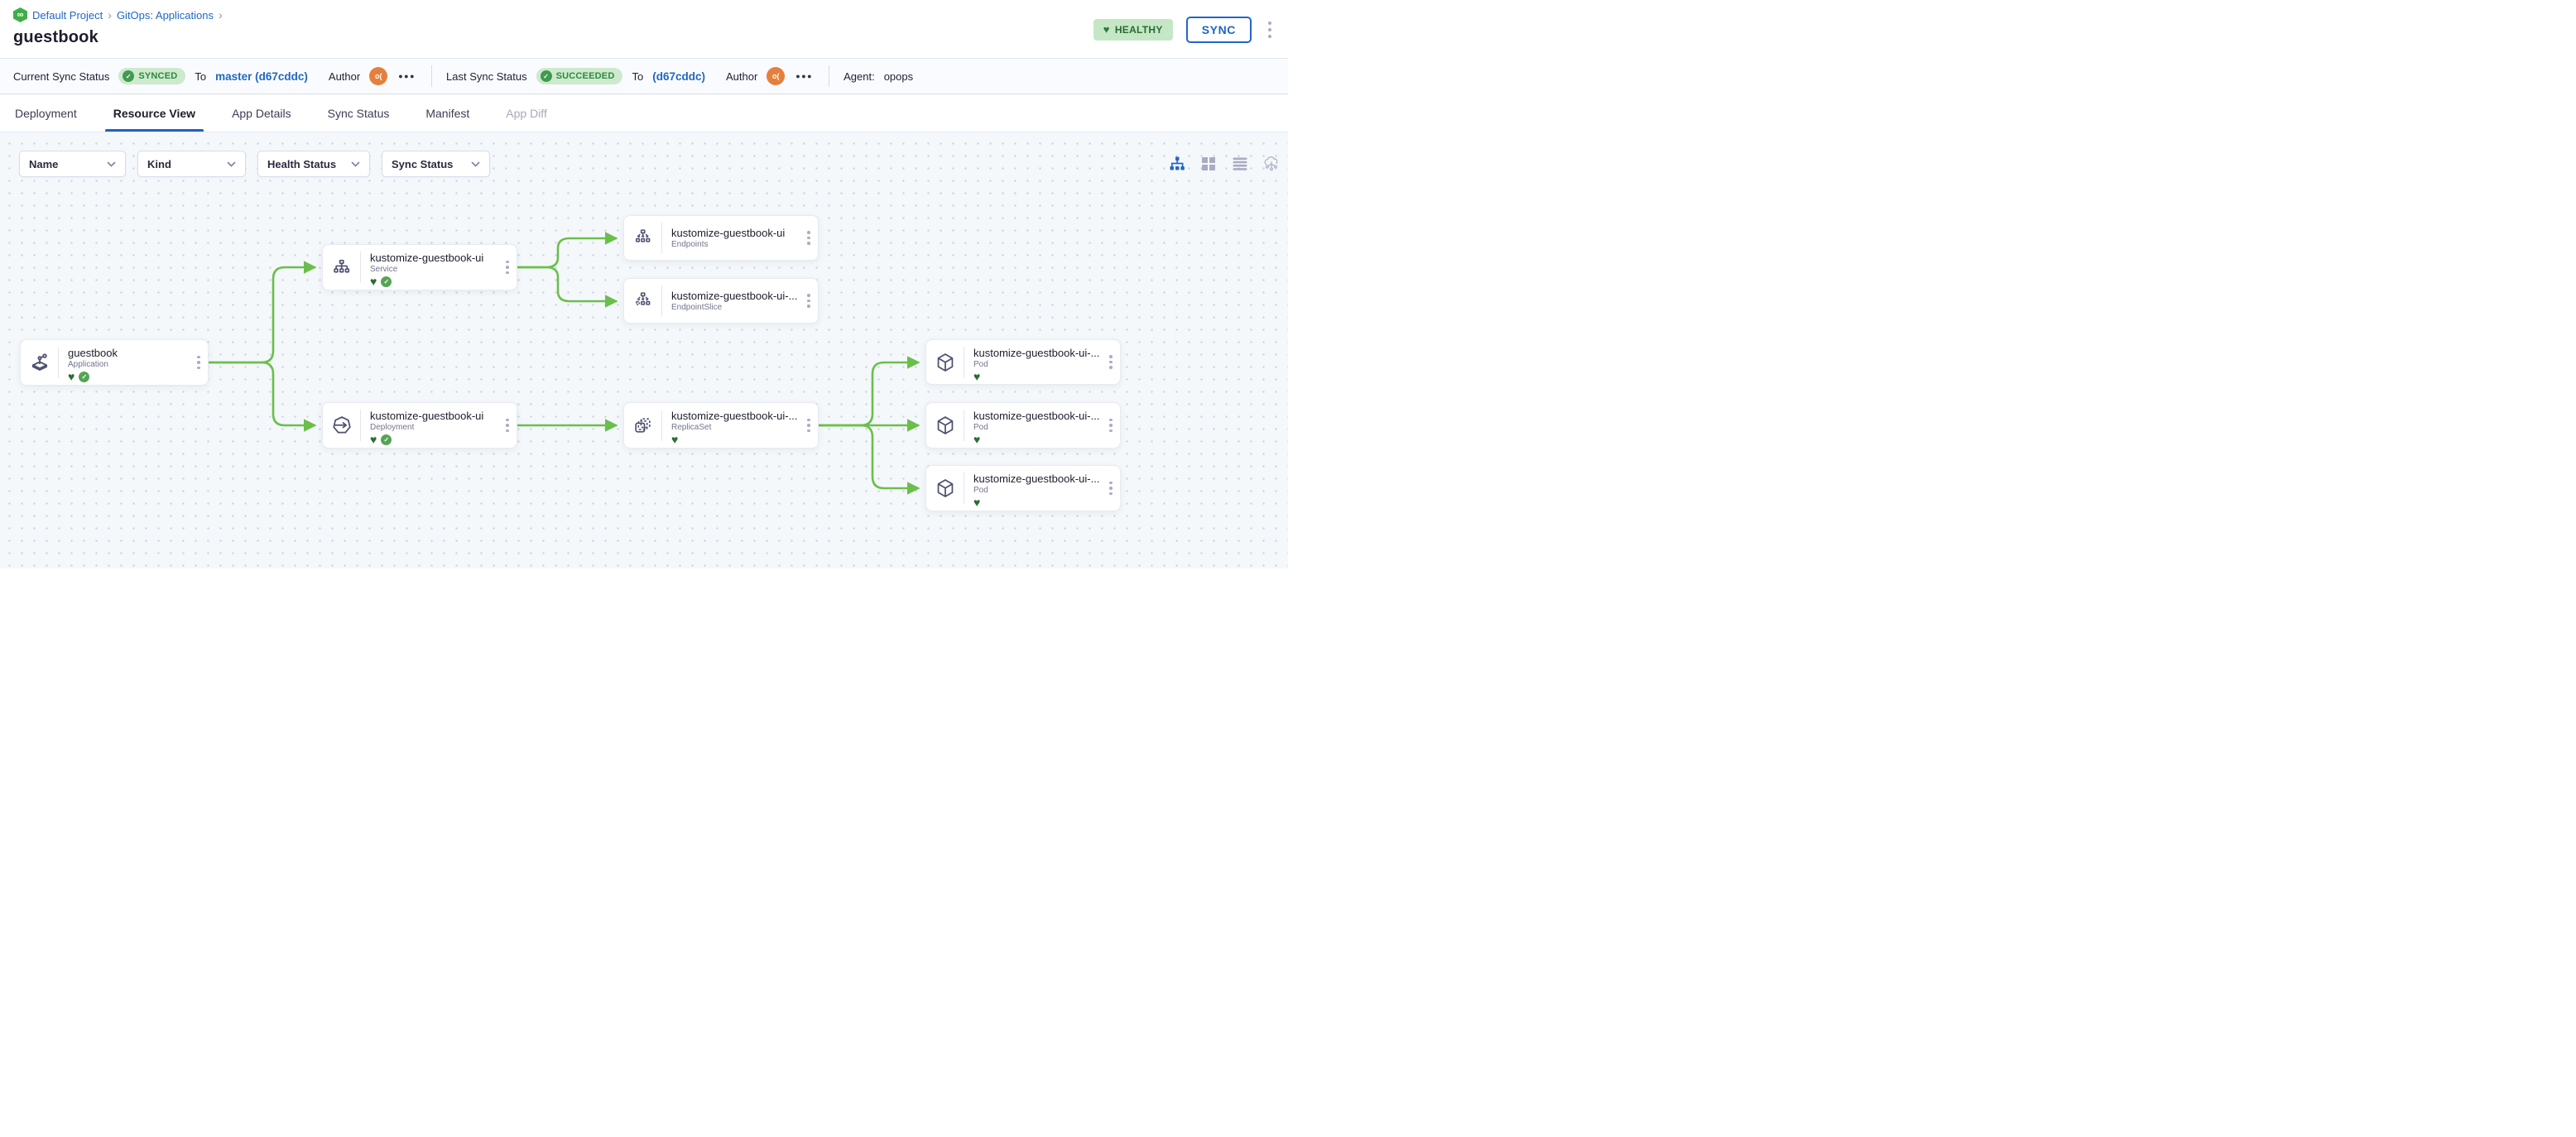 The image size is (2576, 1137). I want to click on project-icon: ∞, so click(20, 14).